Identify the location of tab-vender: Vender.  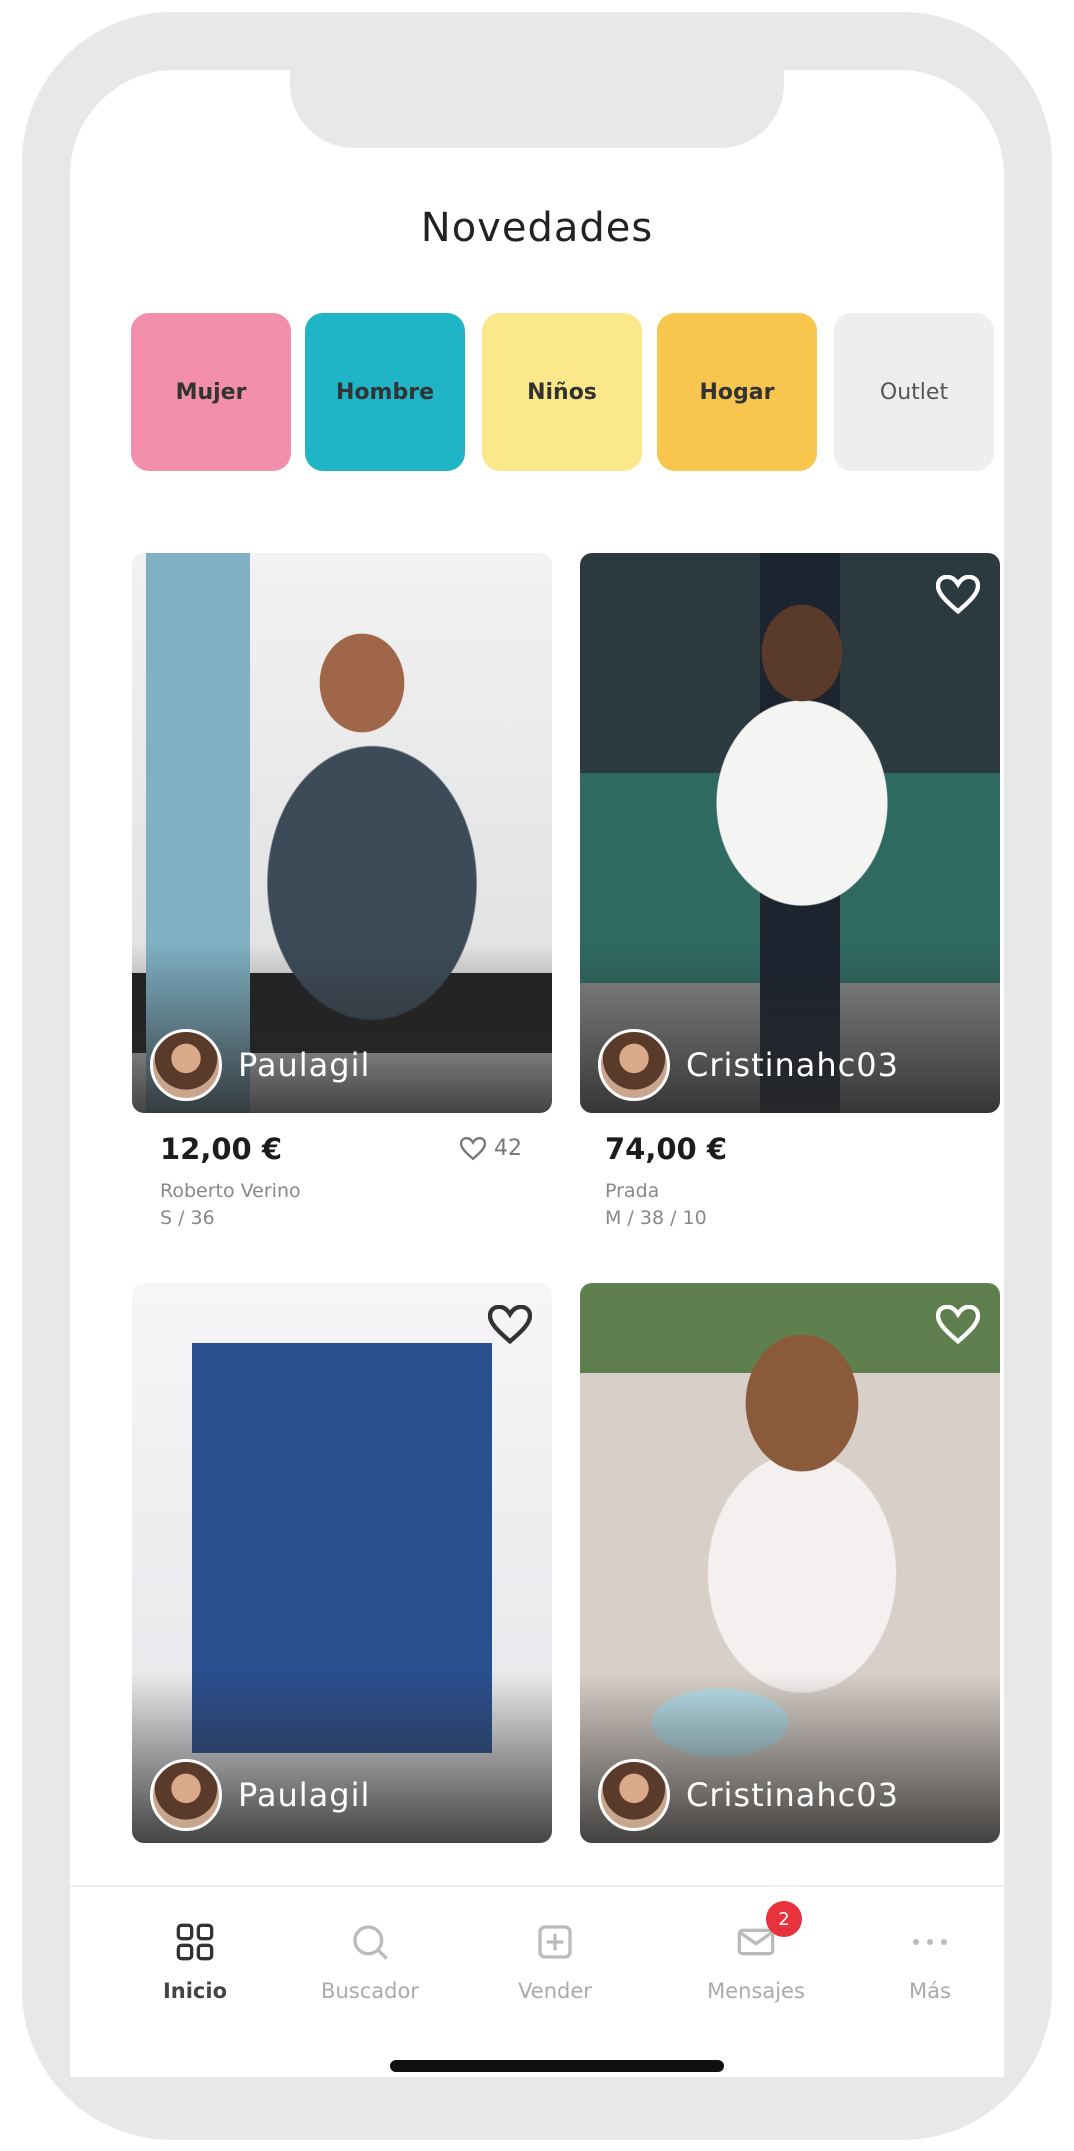
(555, 1959).